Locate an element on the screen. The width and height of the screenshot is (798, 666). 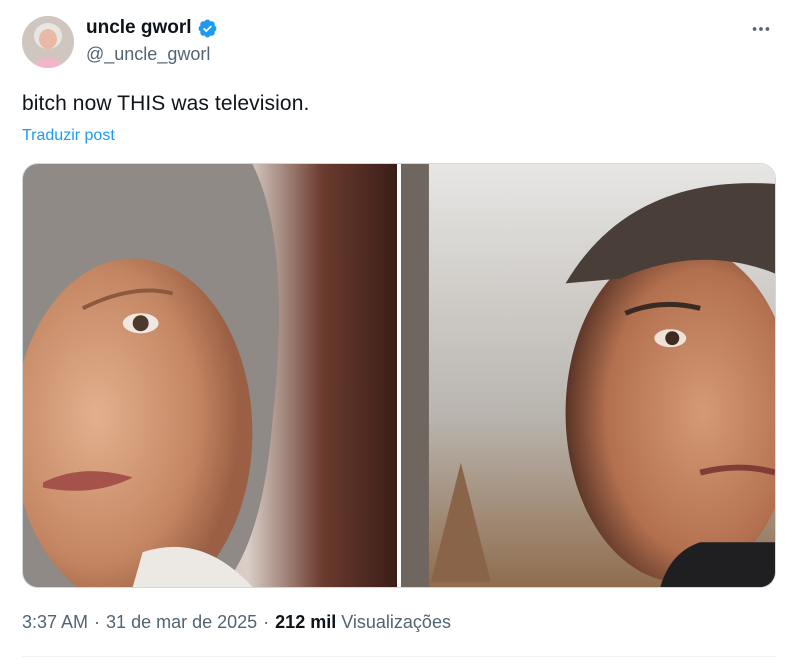
views-label: Visualizações is located at coordinates (396, 622).